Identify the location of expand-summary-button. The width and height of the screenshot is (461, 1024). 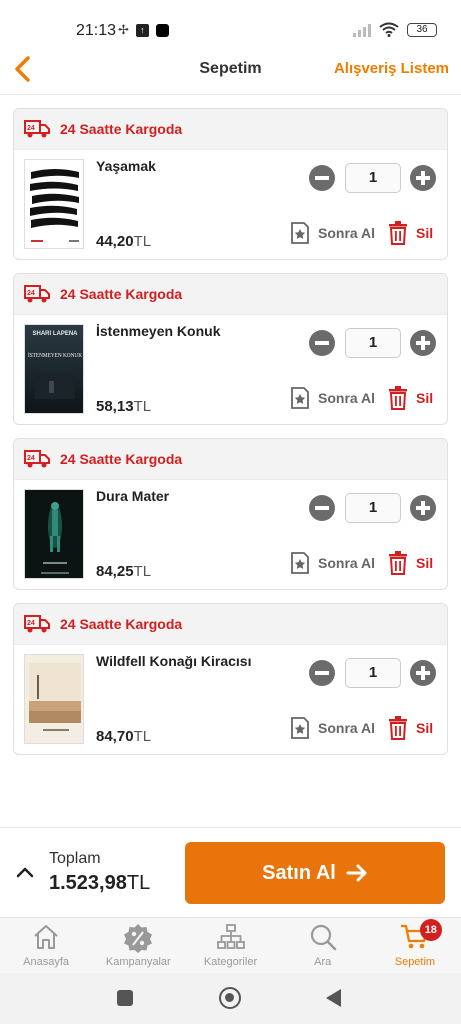
(25, 873).